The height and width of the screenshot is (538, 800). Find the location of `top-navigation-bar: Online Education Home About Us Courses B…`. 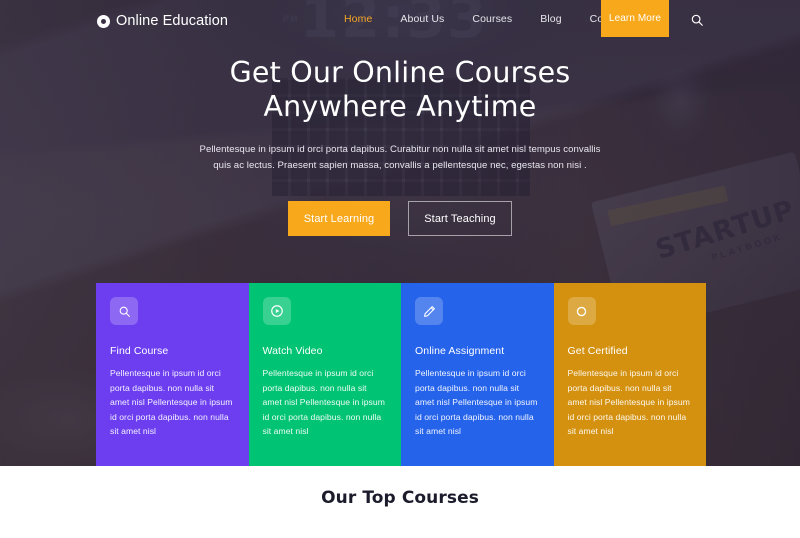

top-navigation-bar: Online Education Home About Us Courses B… is located at coordinates (400, 19).